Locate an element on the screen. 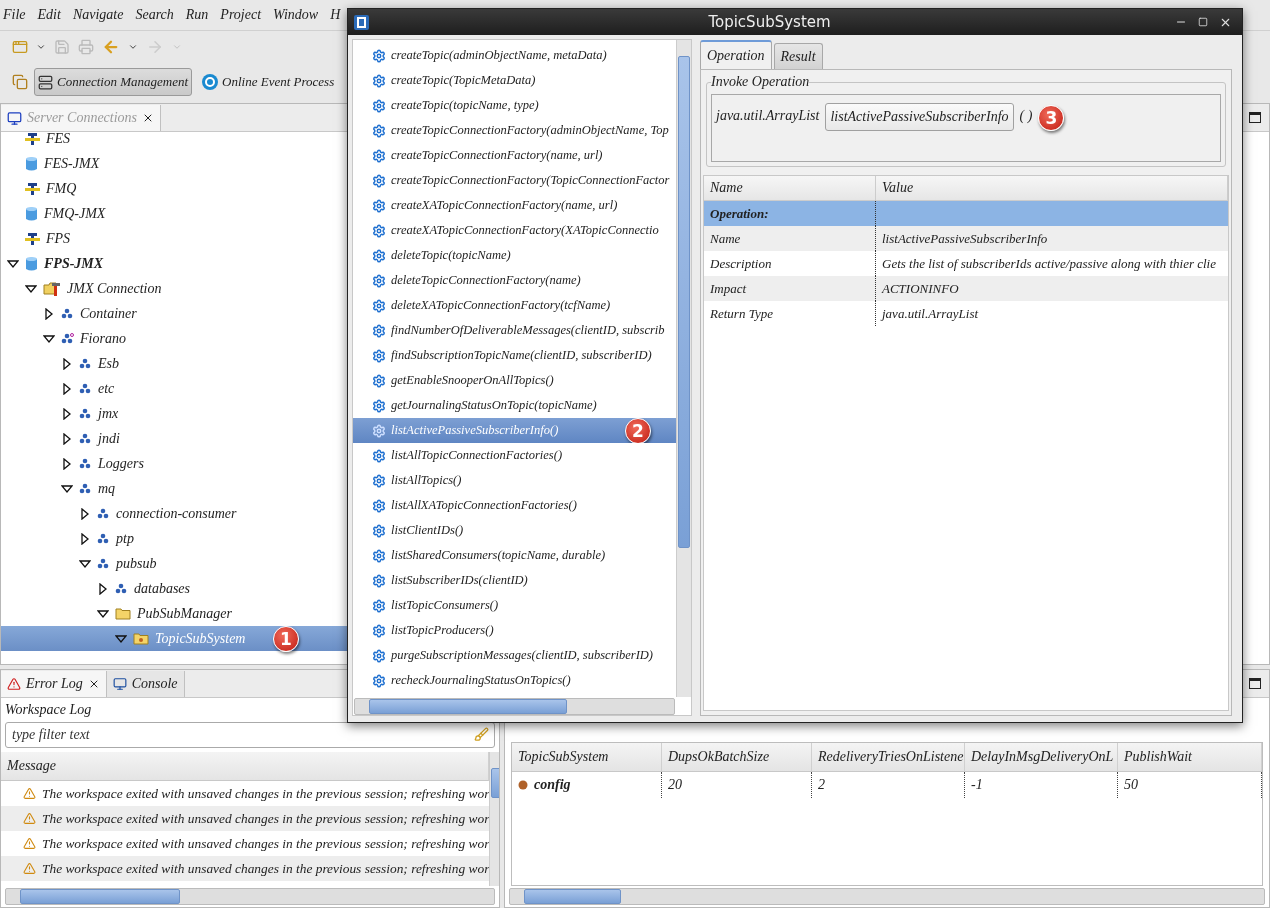  tab: Operation is located at coordinates (736, 54).